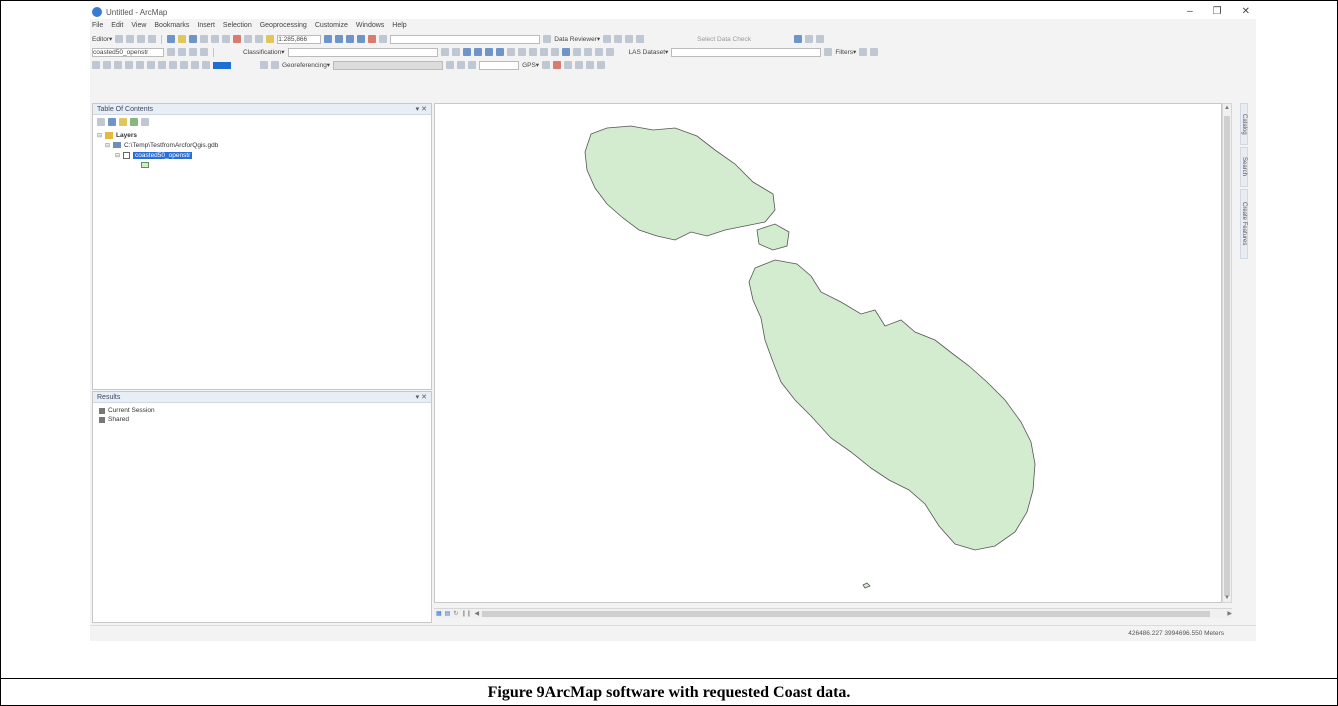 This screenshot has height=706, width=1338. Describe the element at coordinates (587, 52) in the screenshot. I see `measure-icon` at that location.